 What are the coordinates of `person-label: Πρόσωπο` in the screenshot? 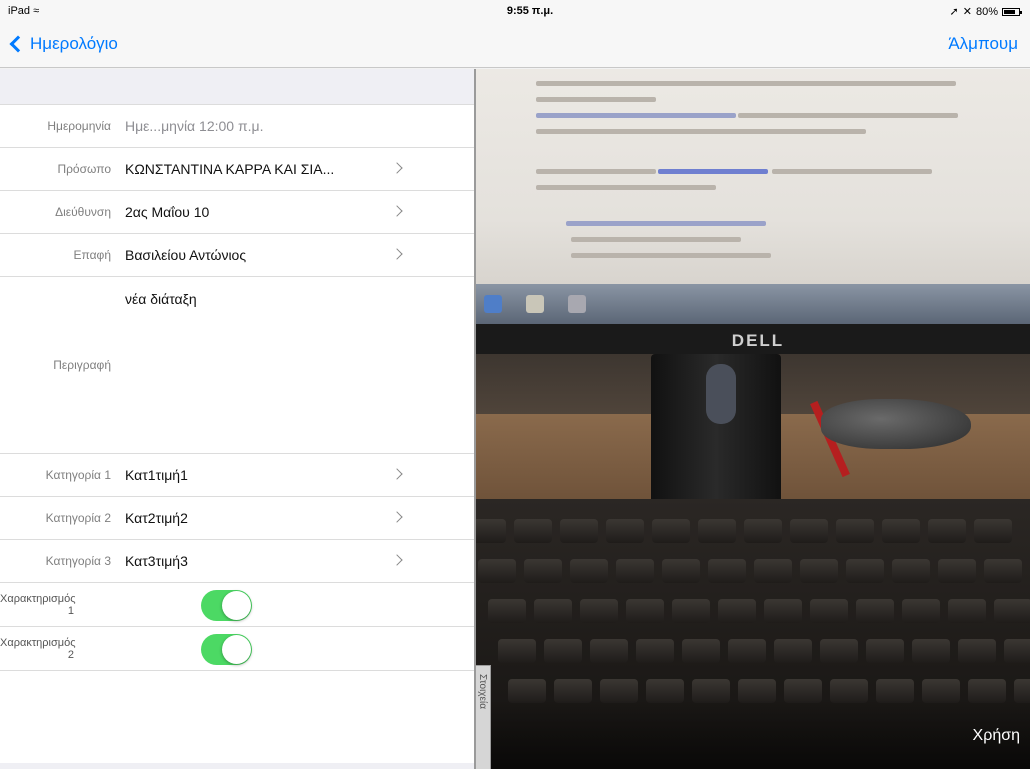 It's located at (84, 169).